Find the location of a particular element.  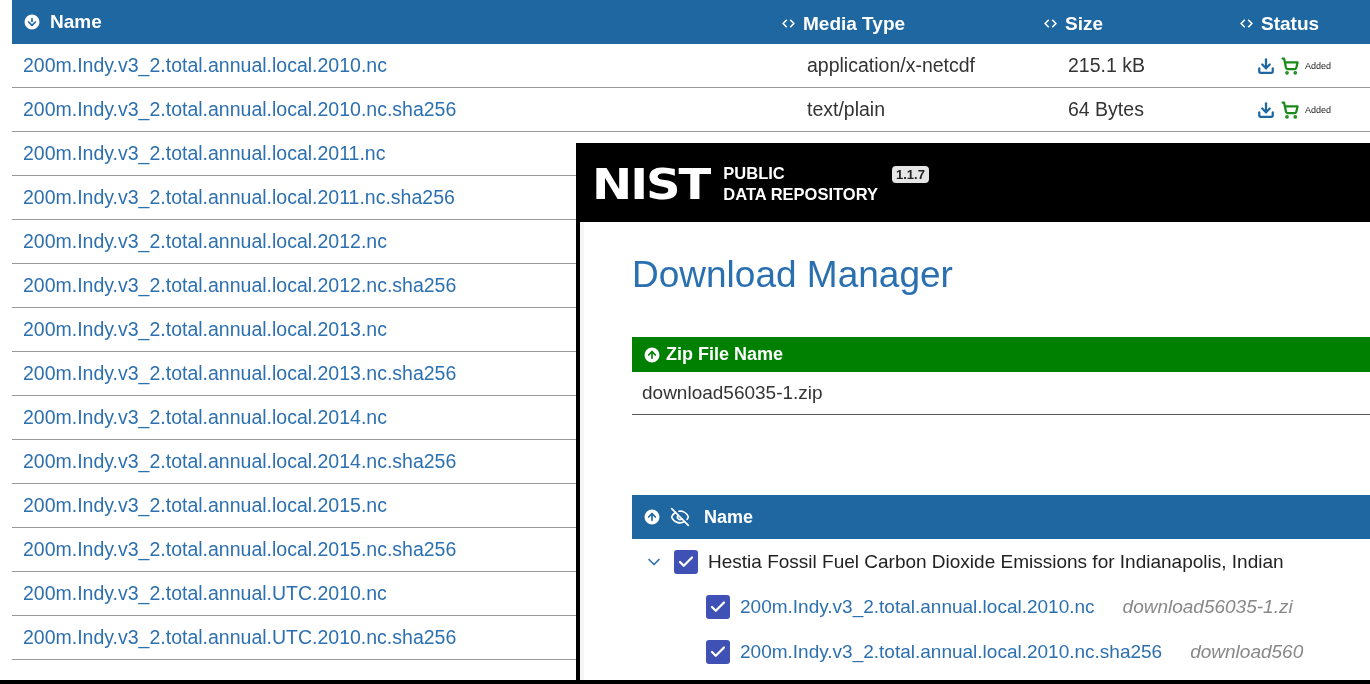

version-badge: 1.1.7 is located at coordinates (910, 174).